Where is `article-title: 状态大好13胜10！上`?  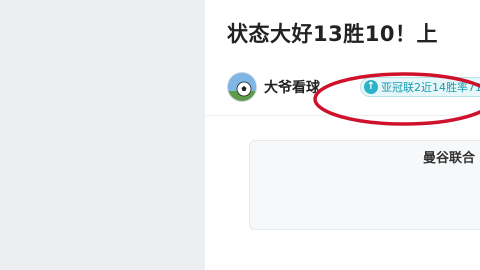 article-title: 状态大好13胜10！上 is located at coordinates (332, 34).